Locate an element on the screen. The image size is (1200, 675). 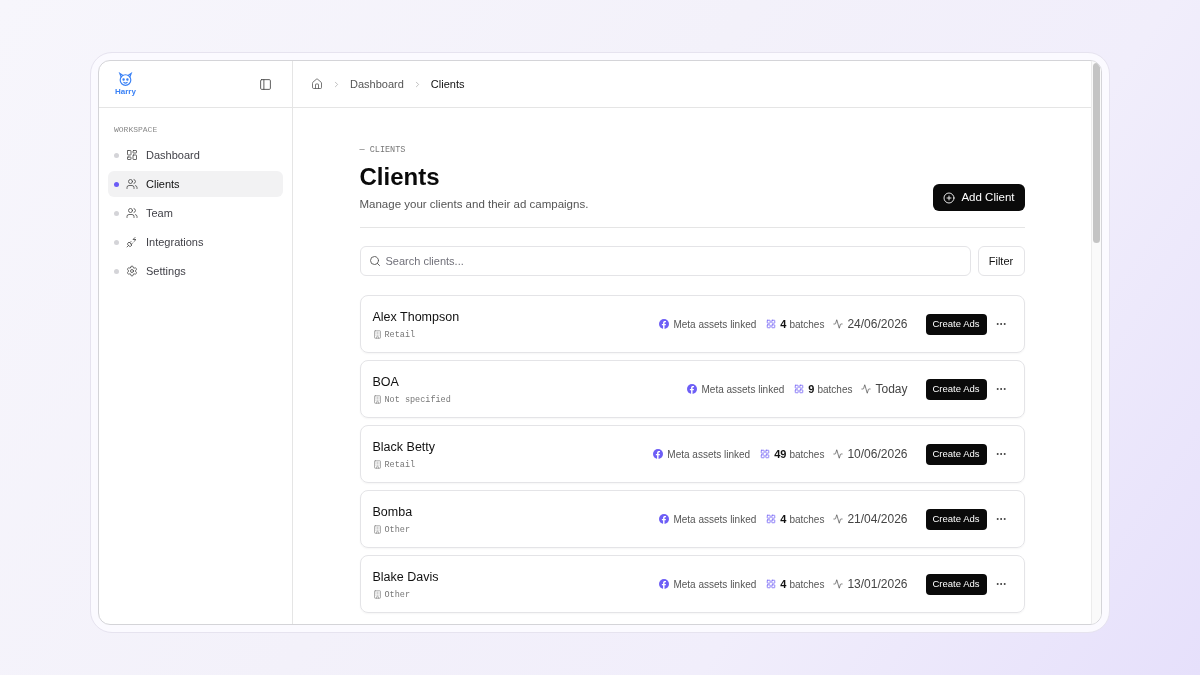
client-category: Not specified is located at coordinates (417, 399).